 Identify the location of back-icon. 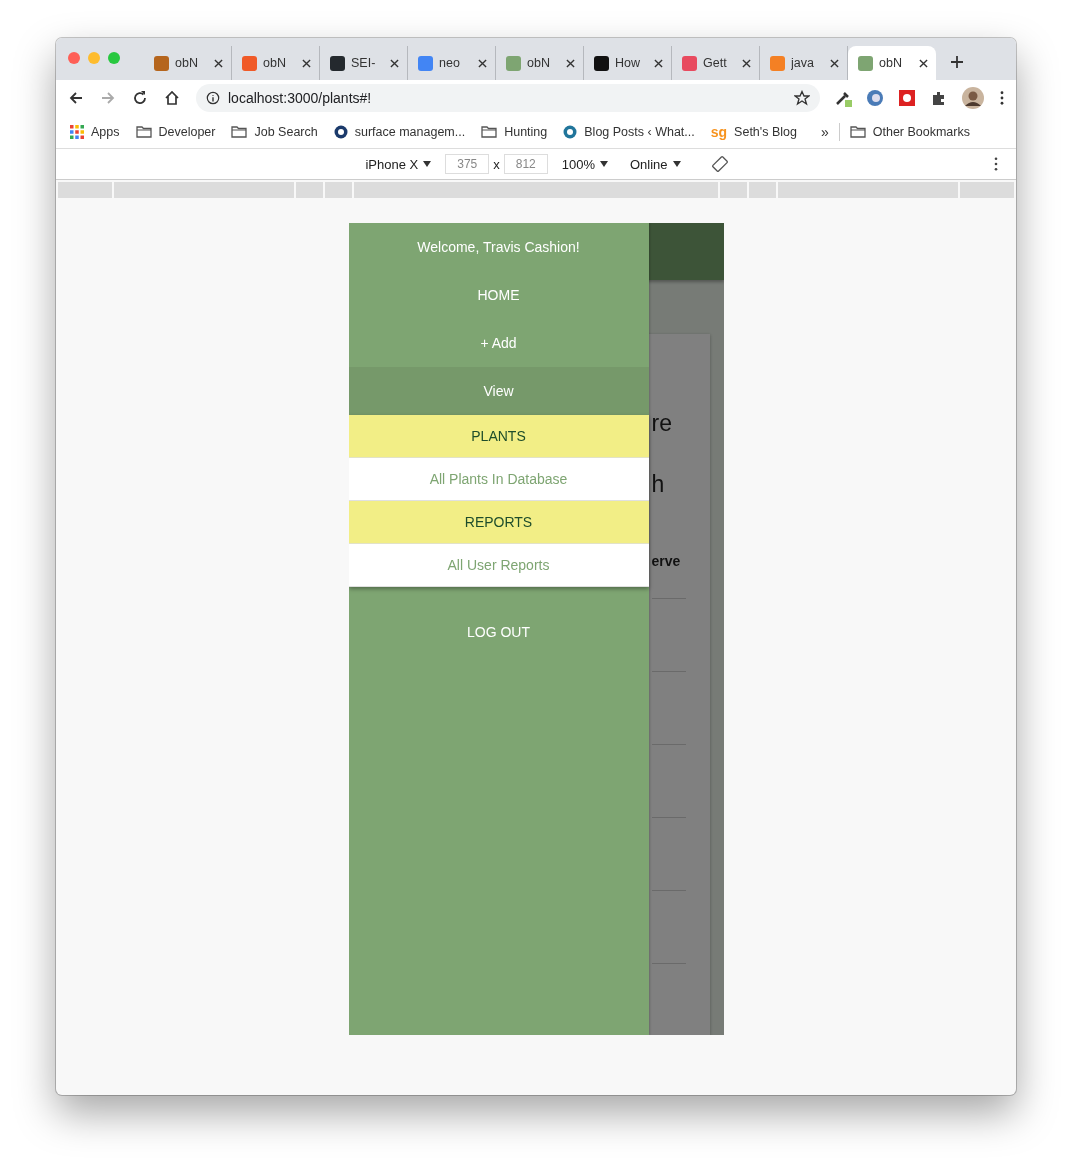
(76, 97).